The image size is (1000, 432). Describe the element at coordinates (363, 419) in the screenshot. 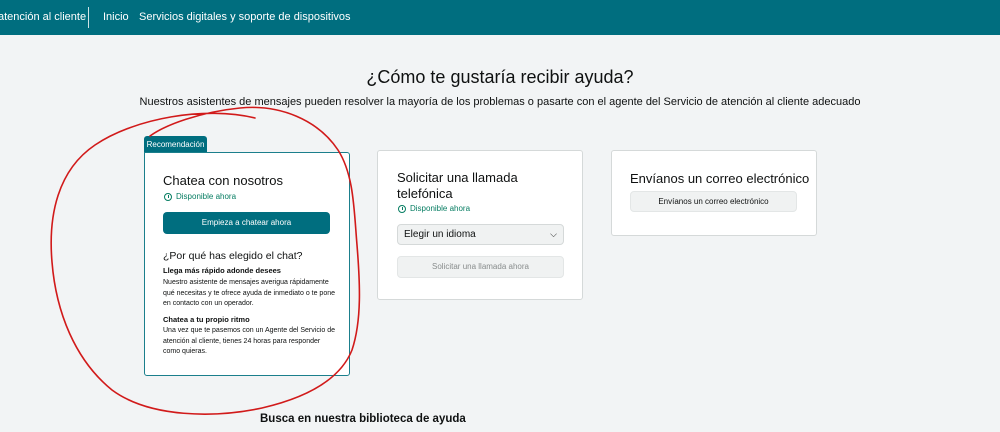

I see `help-library-heading: Busca en nuestra biblioteca de ayuda` at that location.